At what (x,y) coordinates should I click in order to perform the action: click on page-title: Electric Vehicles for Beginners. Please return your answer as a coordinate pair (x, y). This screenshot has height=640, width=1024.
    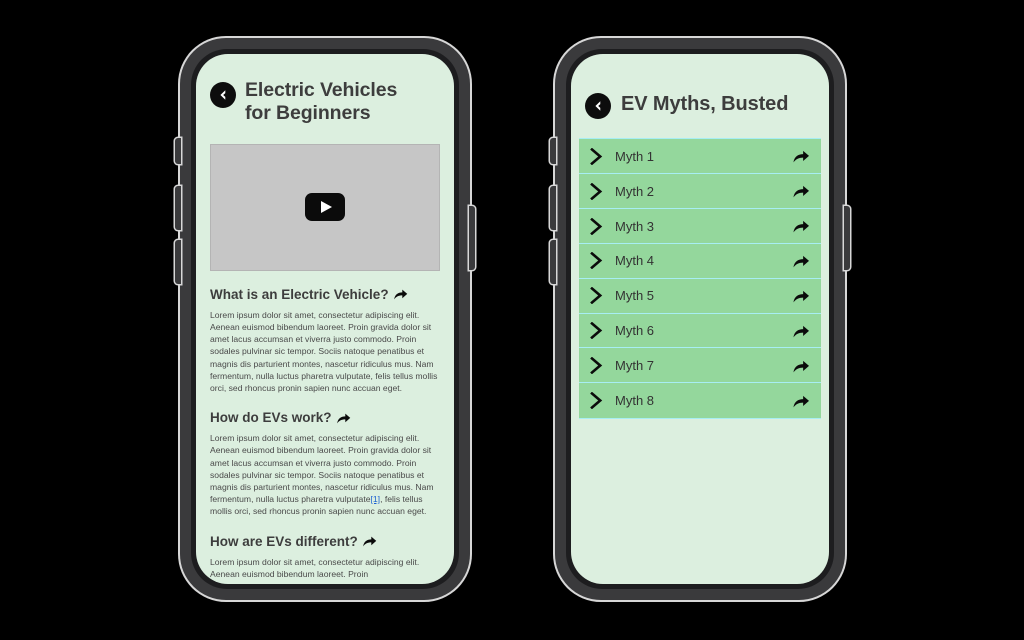
    Looking at the image, I should click on (321, 102).